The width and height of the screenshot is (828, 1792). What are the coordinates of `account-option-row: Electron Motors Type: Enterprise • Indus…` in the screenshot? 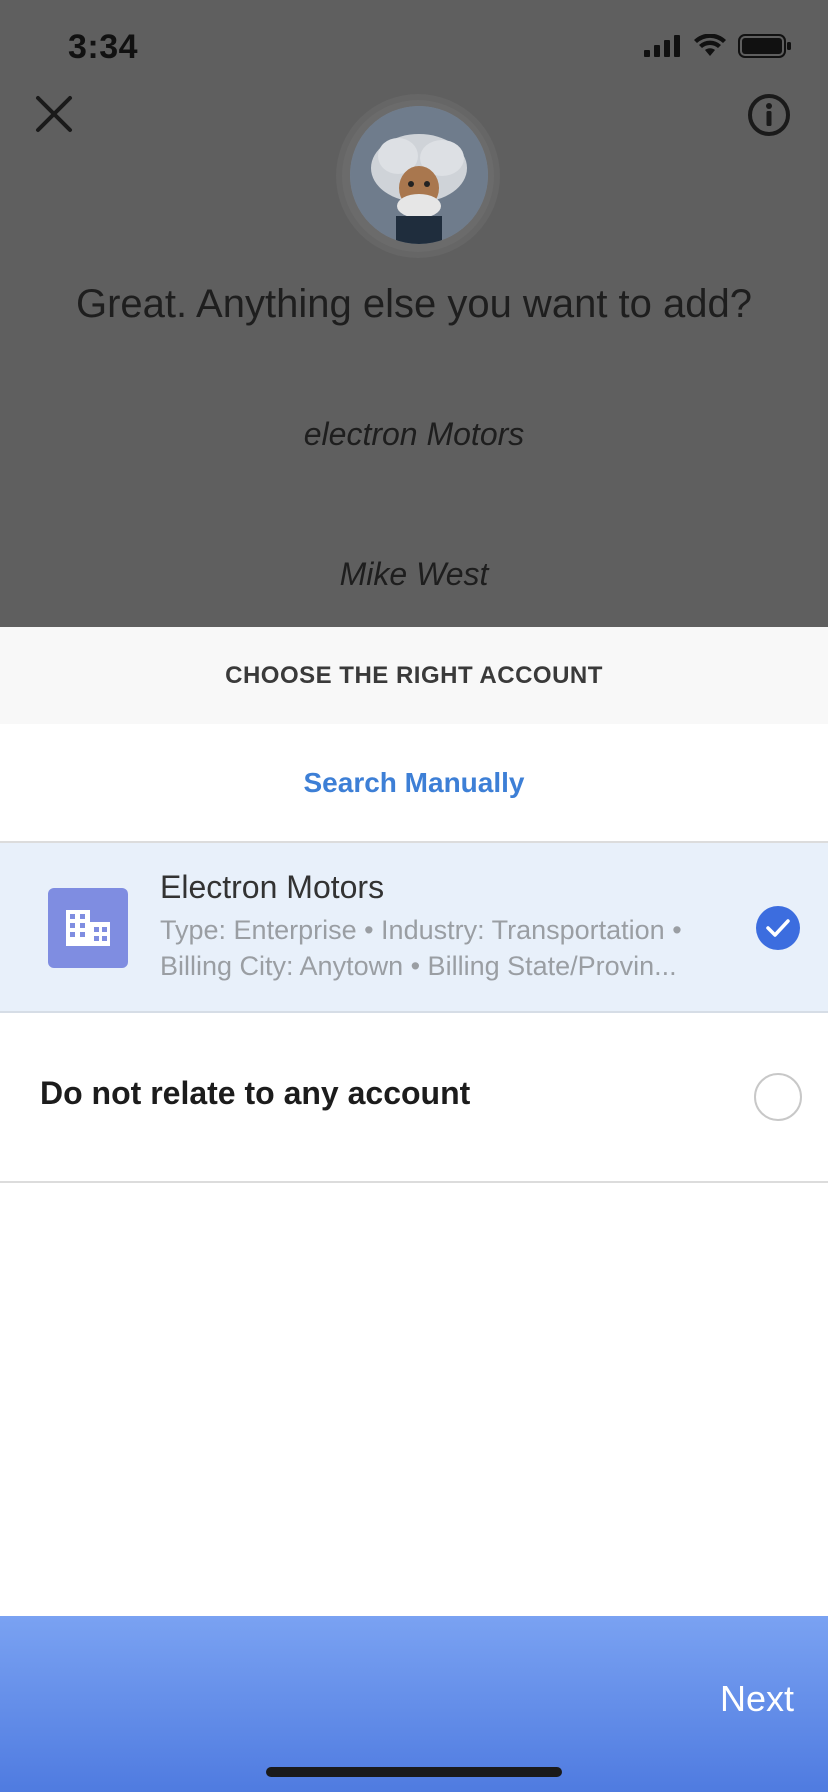 It's located at (414, 928).